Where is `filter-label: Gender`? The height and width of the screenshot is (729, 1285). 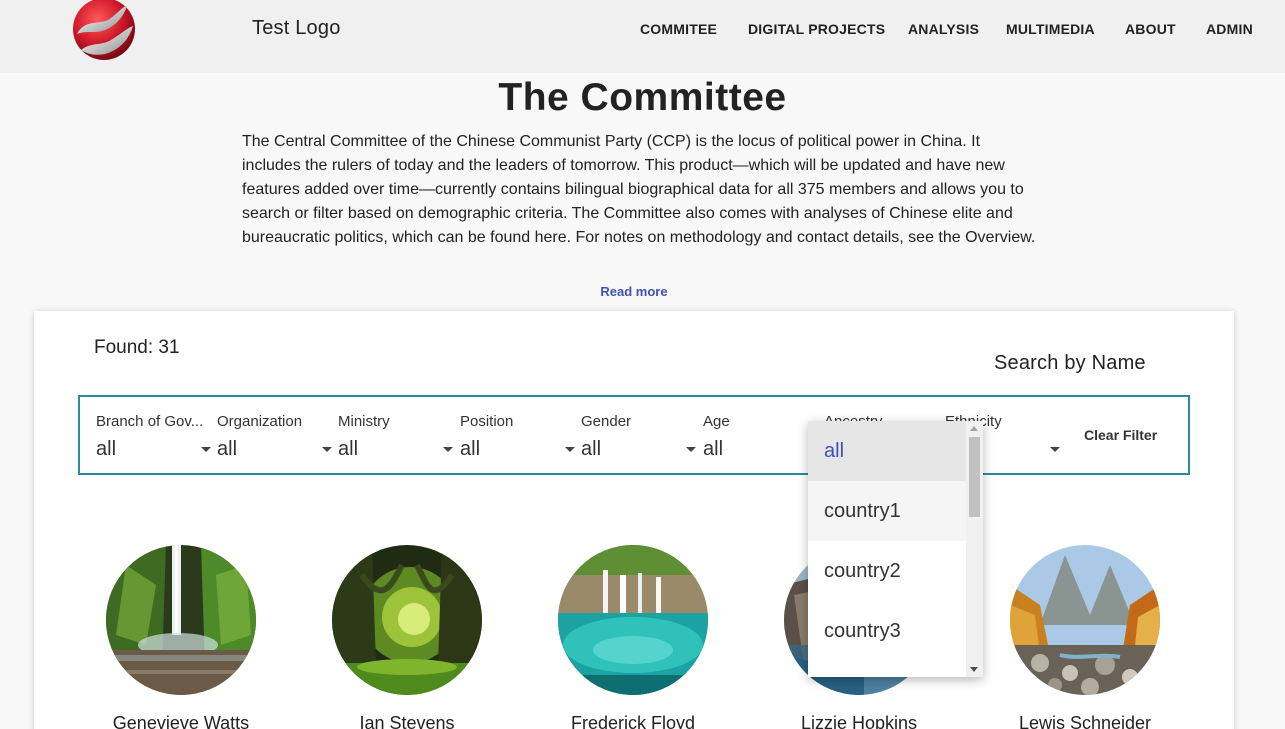
filter-label: Gender is located at coordinates (606, 421).